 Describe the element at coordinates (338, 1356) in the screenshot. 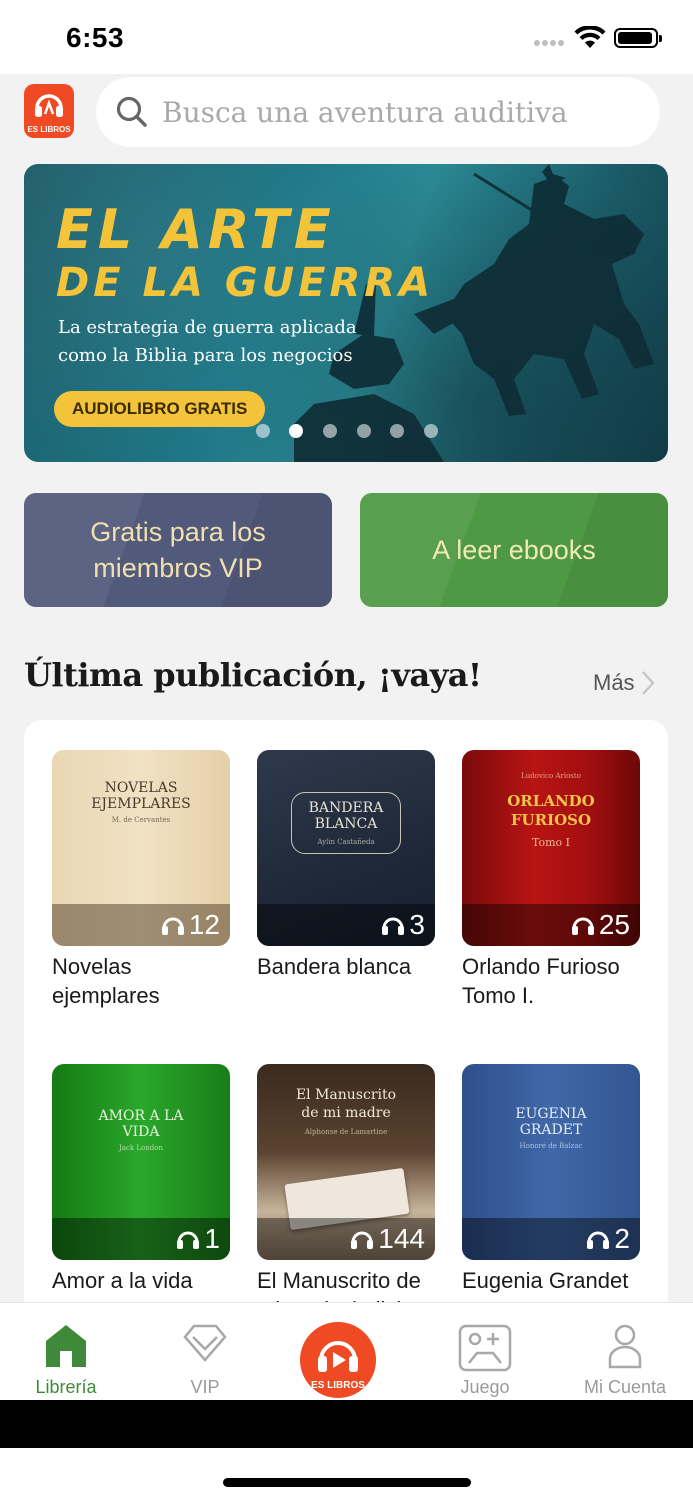

I see `headphones-play-icon` at that location.